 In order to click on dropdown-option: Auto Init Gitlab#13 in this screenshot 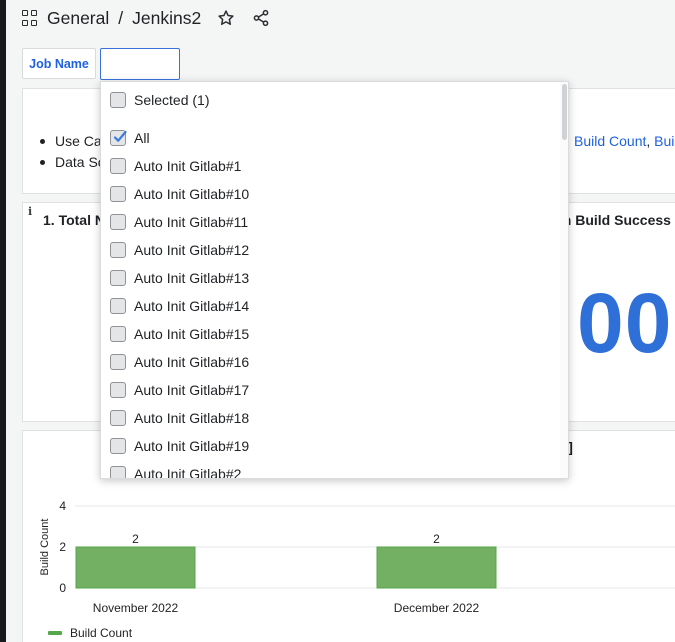, I will do `click(175, 278)`.